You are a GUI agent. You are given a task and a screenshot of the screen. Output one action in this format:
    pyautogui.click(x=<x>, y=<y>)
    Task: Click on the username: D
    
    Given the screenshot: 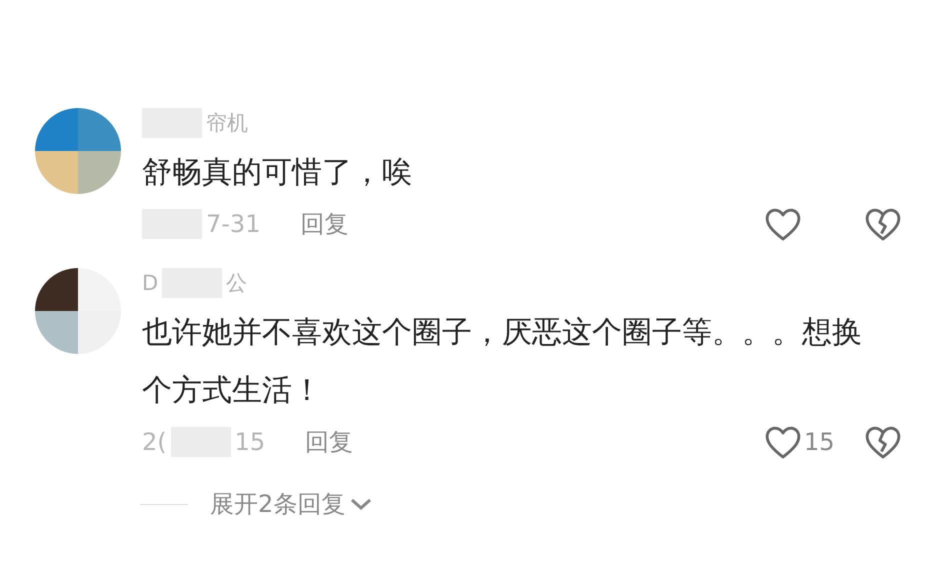 What is the action you would take?
    pyautogui.click(x=150, y=283)
    